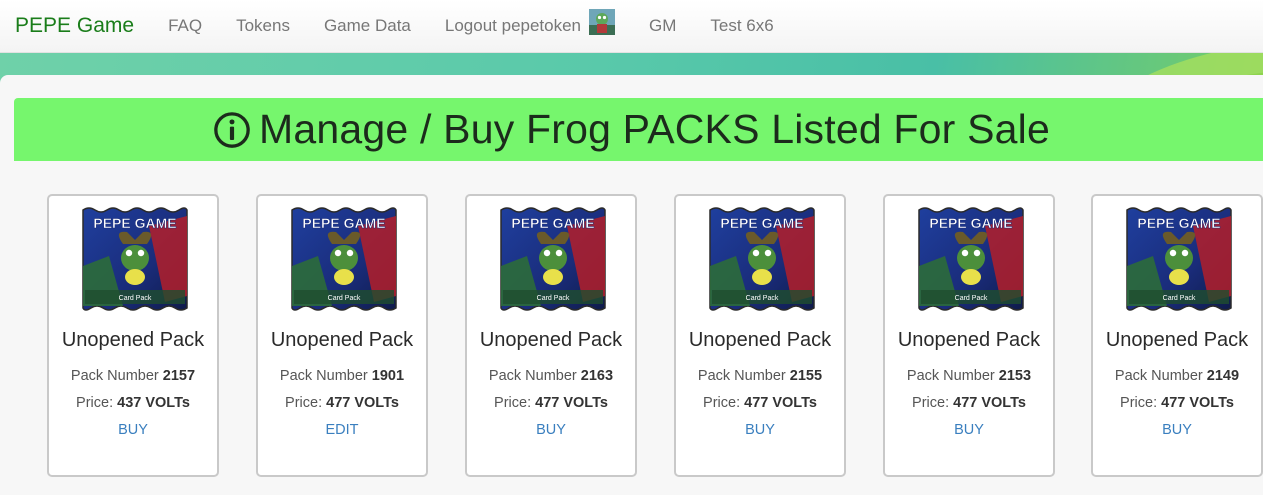  I want to click on pack-price-row: Price: 437 VOLTs, so click(133, 403).